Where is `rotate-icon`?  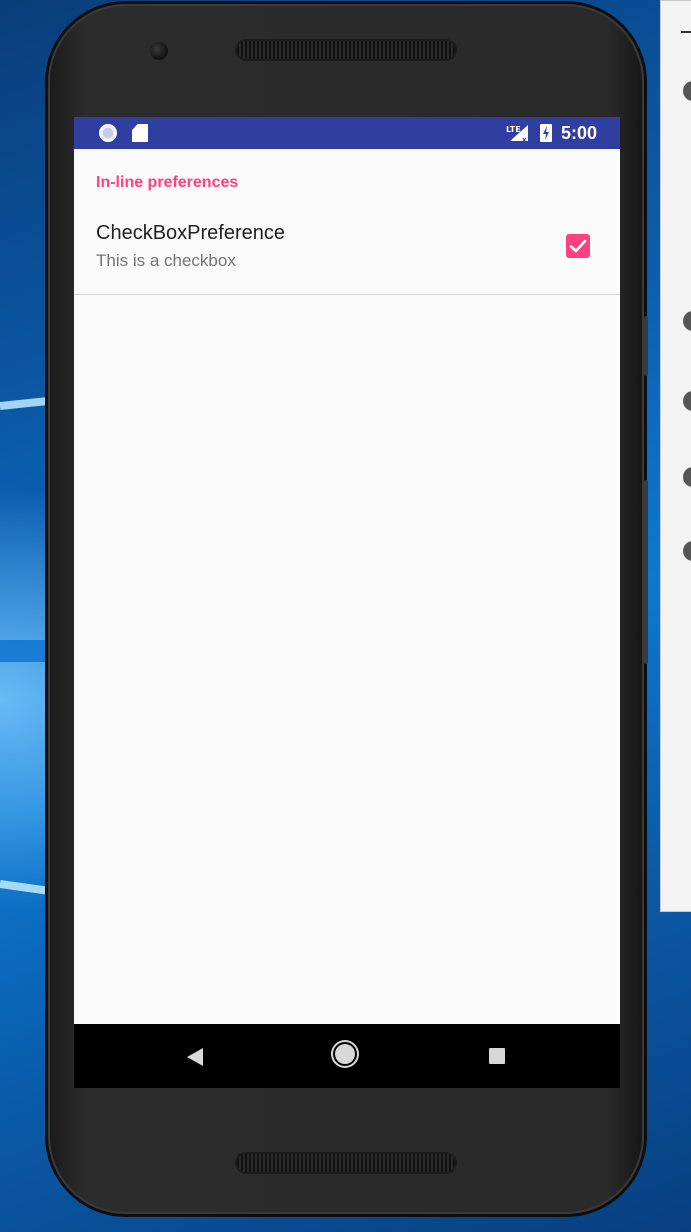
rotate-icon is located at coordinates (687, 321).